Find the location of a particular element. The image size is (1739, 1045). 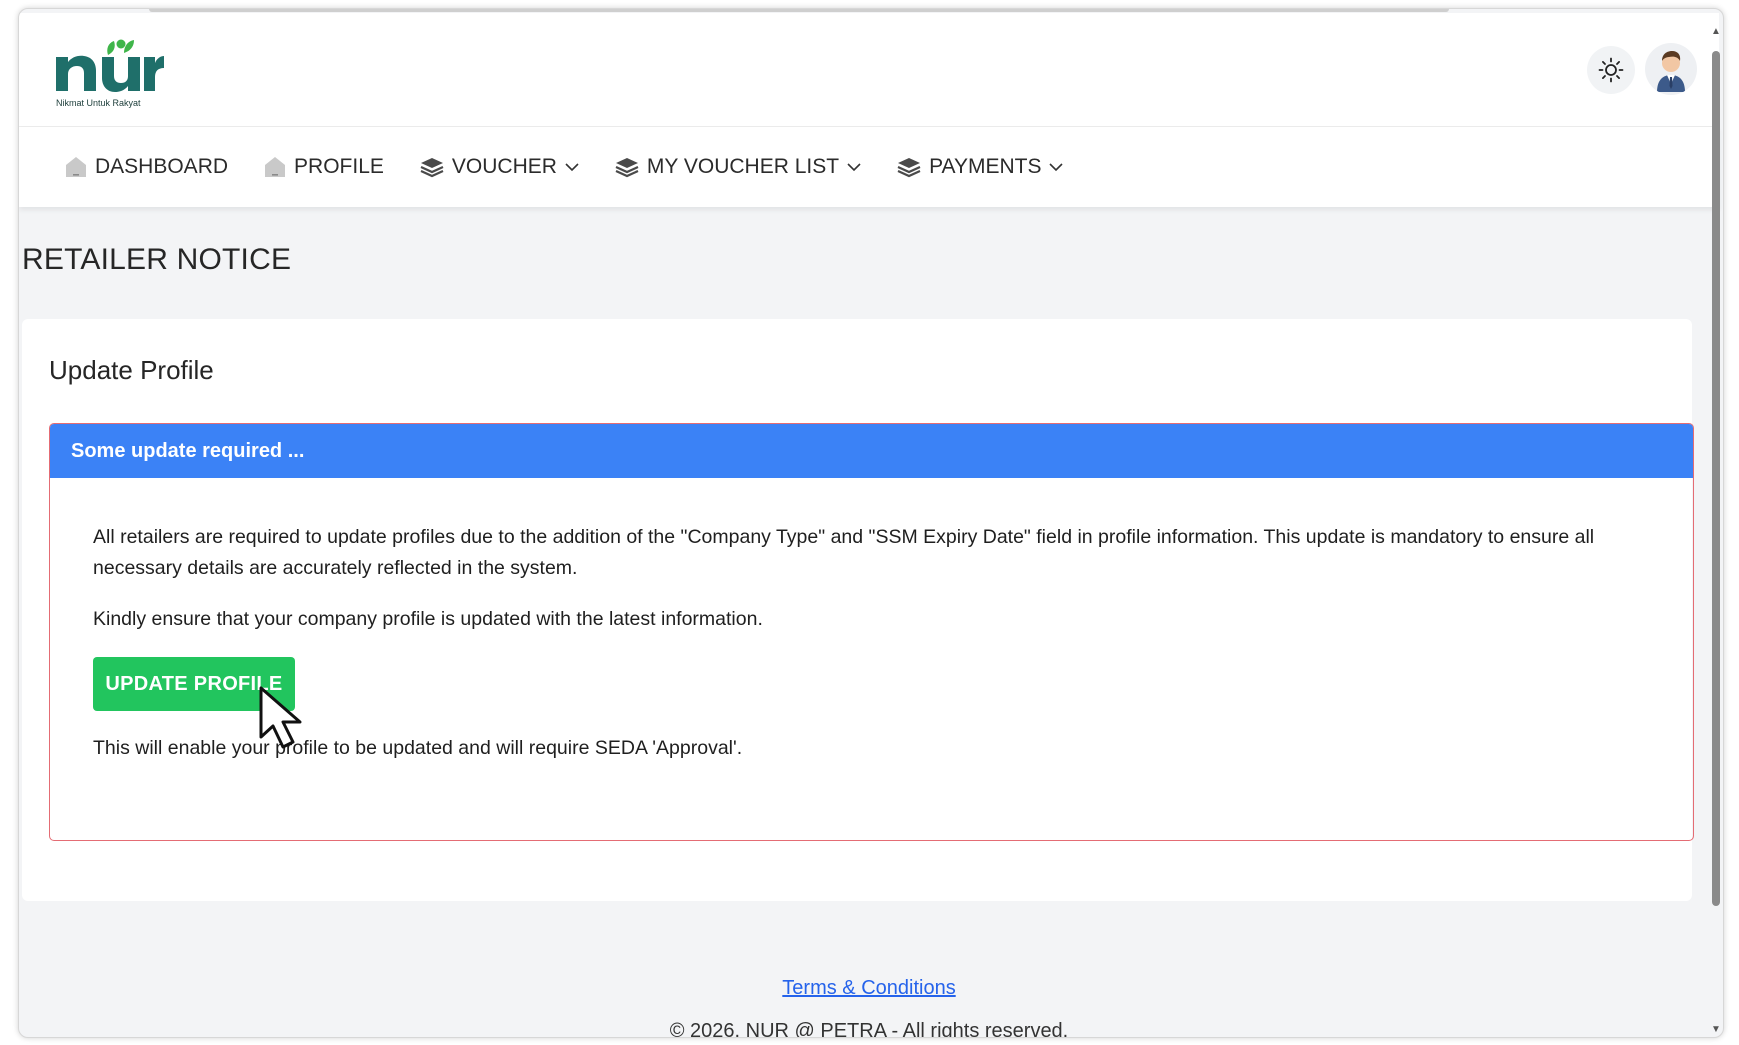

nav-profile: PROFILE is located at coordinates (324, 167).